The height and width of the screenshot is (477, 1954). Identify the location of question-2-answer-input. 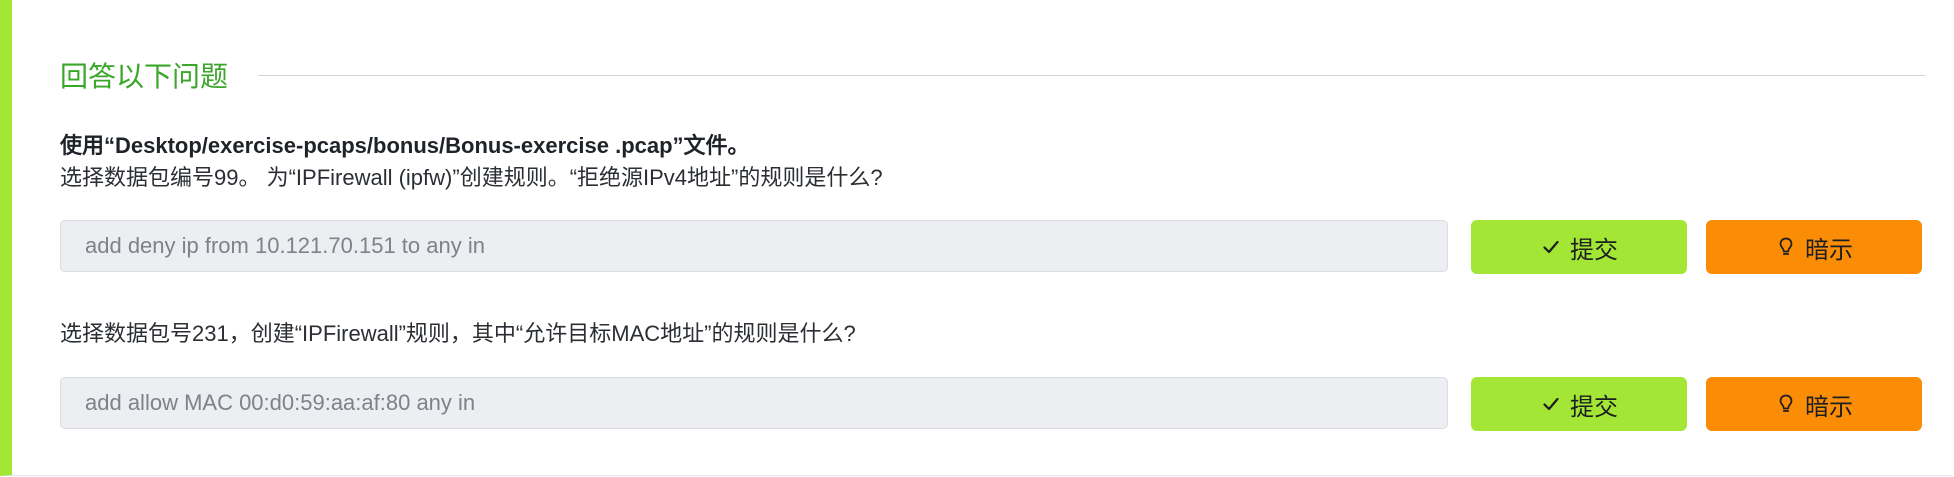
(754, 403).